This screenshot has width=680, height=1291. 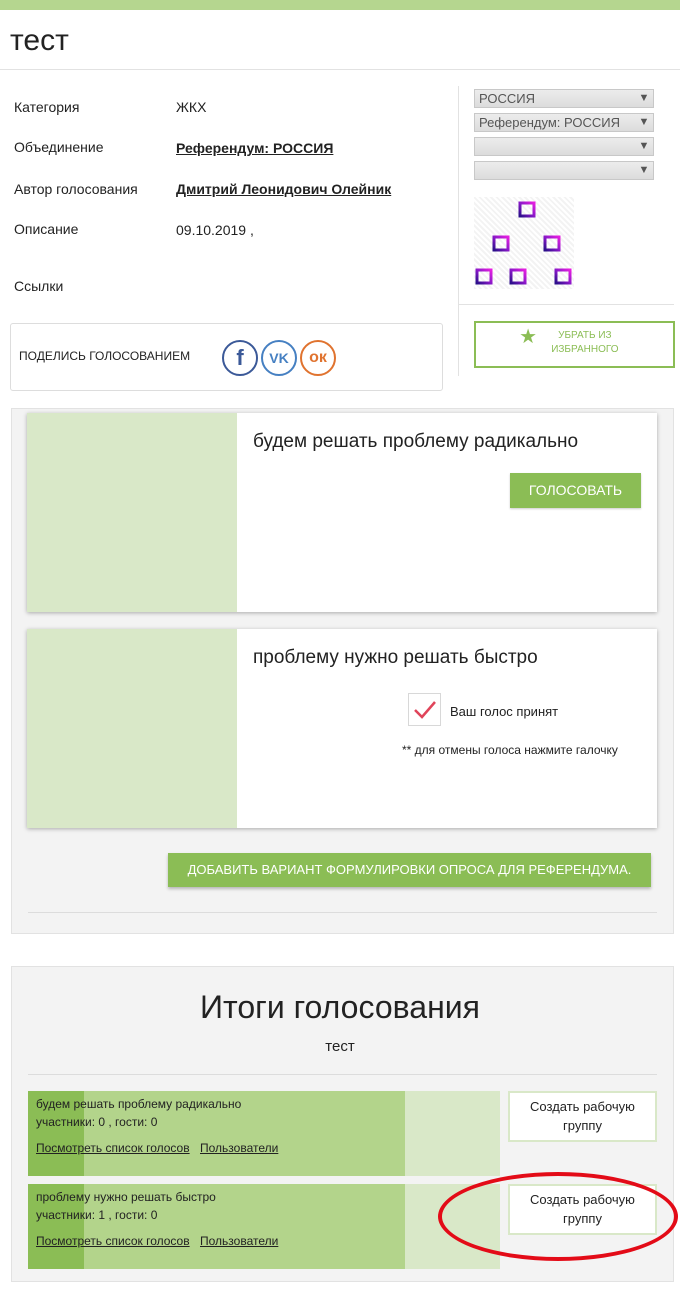 I want to click on title-divider, so click(x=340, y=69).